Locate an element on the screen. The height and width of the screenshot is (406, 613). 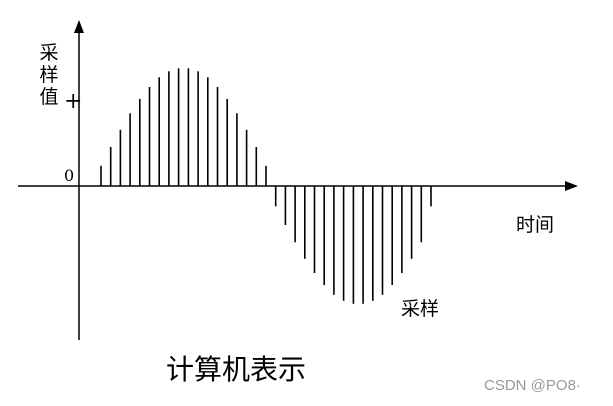
zero-mark: 0 is located at coordinates (69, 175).